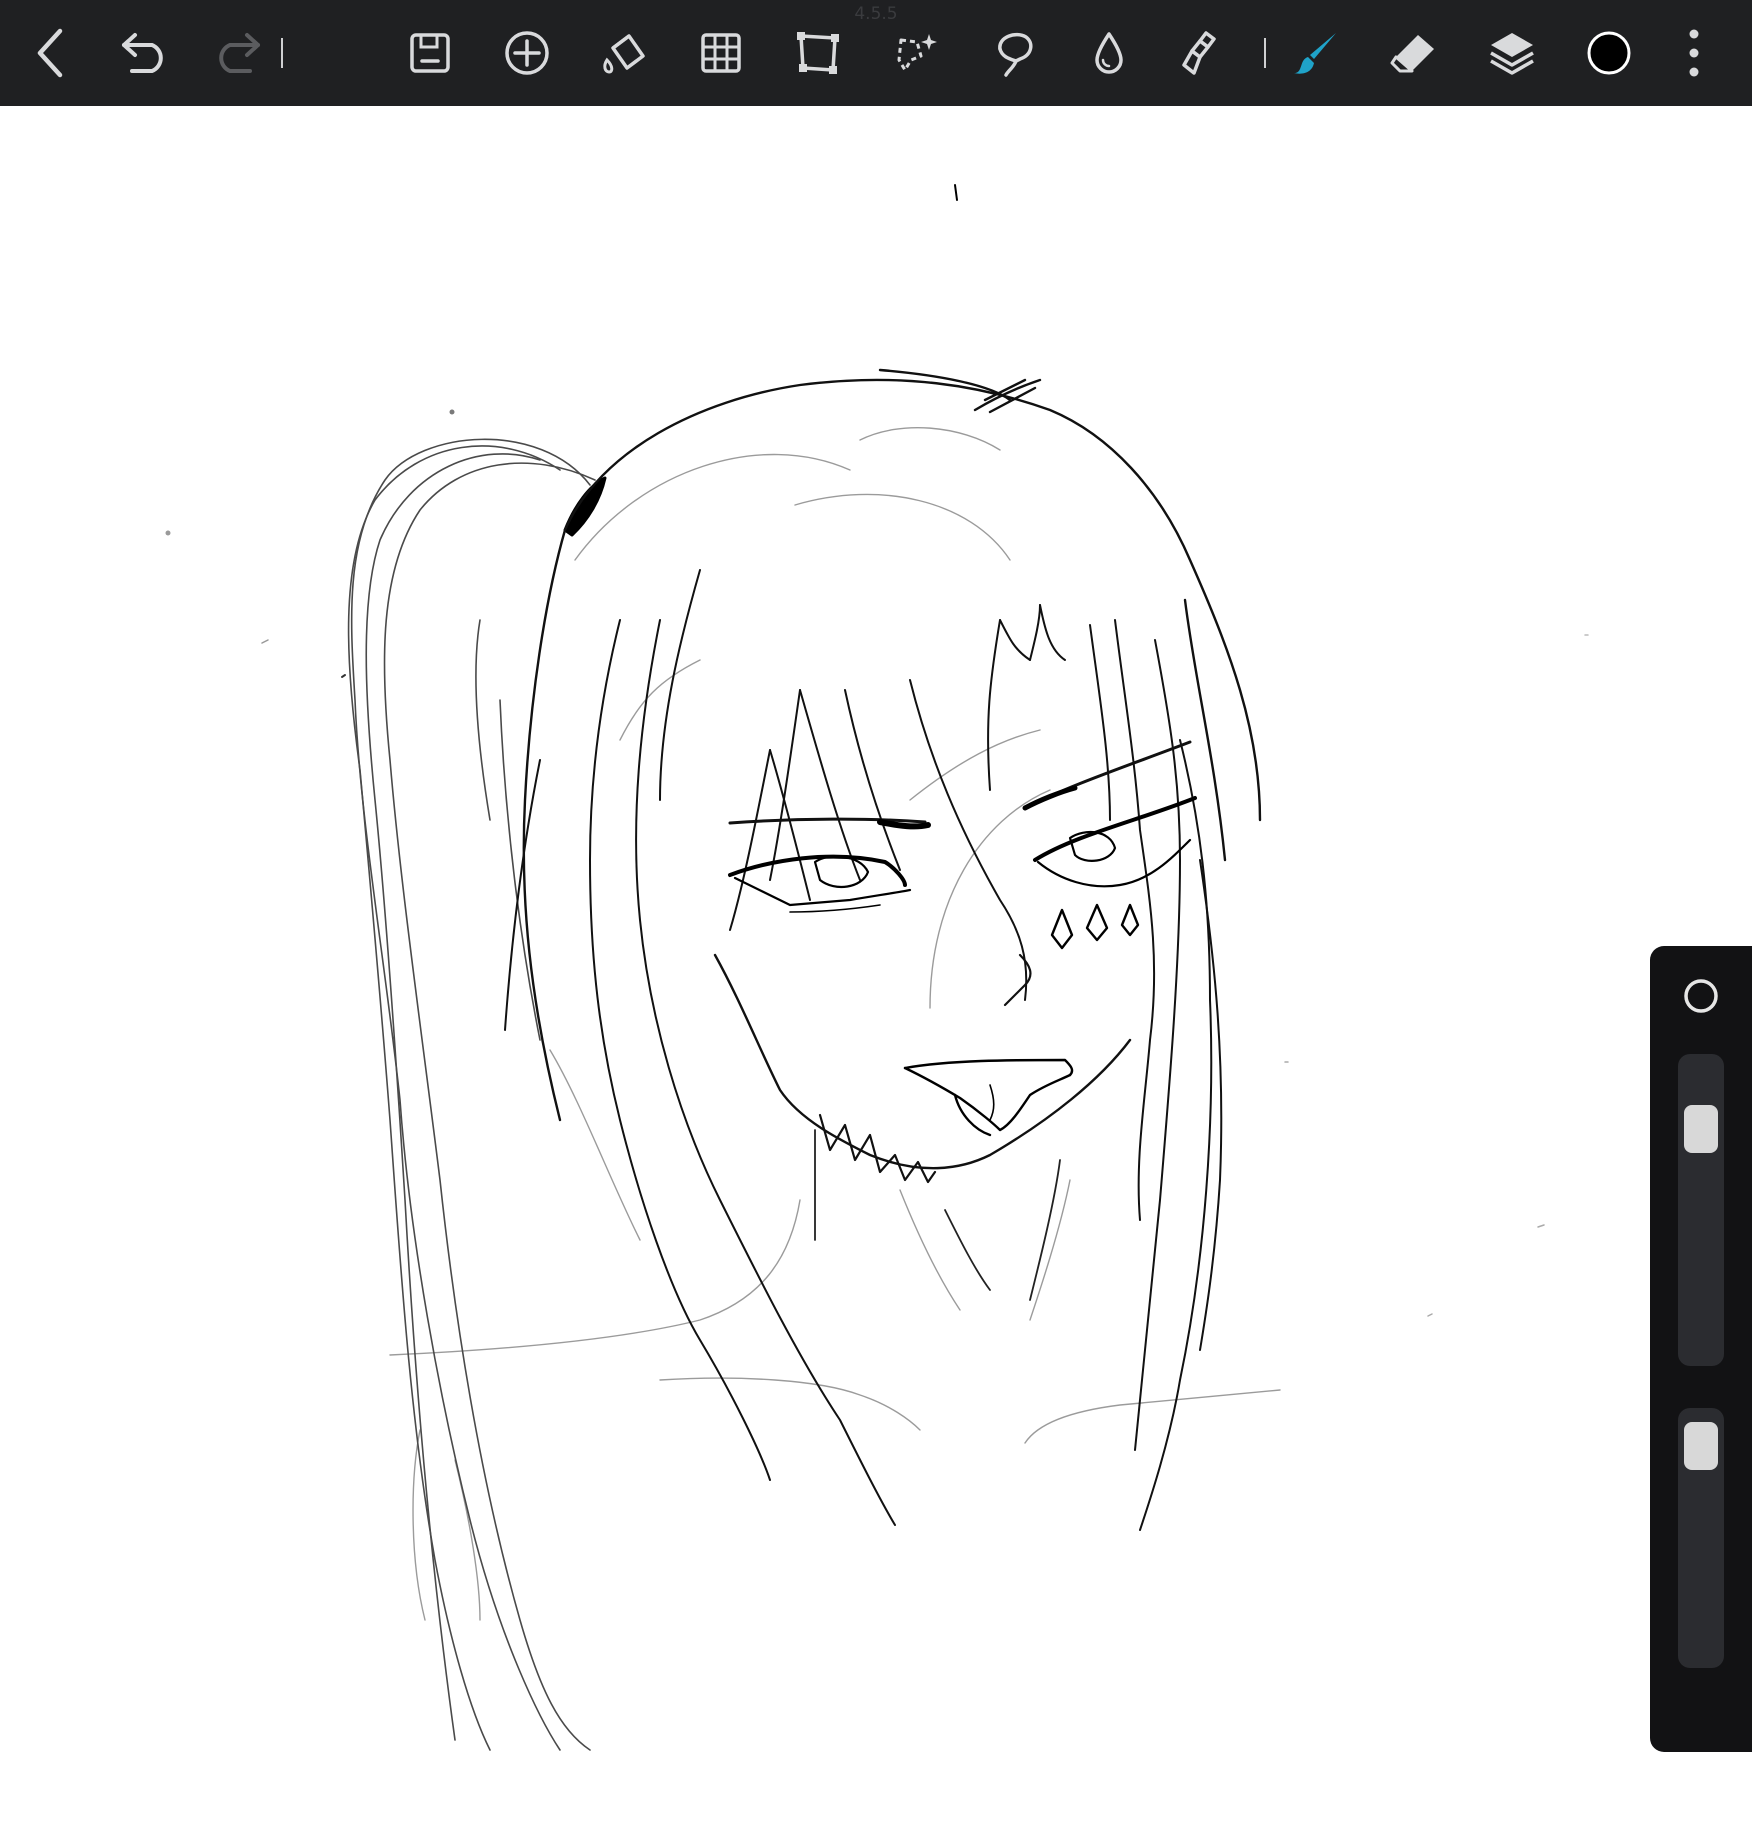  Describe the element at coordinates (1199, 53) in the screenshot. I see `smudge-icon` at that location.